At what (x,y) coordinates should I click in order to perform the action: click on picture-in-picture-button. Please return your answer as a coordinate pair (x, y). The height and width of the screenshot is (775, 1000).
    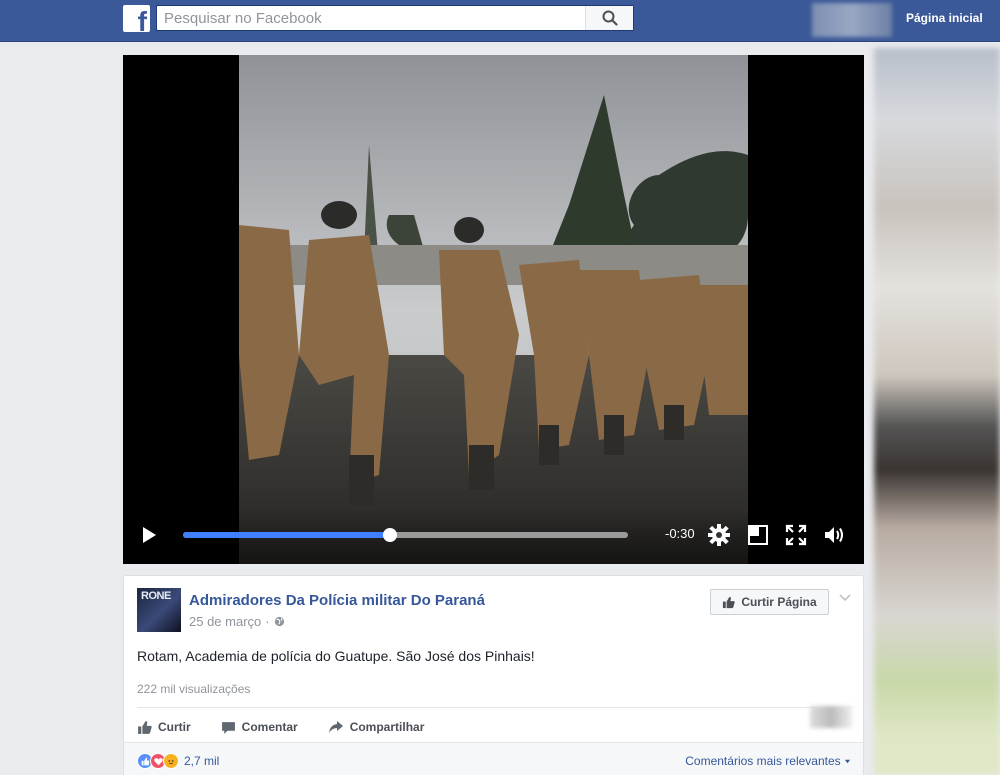
    Looking at the image, I should click on (758, 535).